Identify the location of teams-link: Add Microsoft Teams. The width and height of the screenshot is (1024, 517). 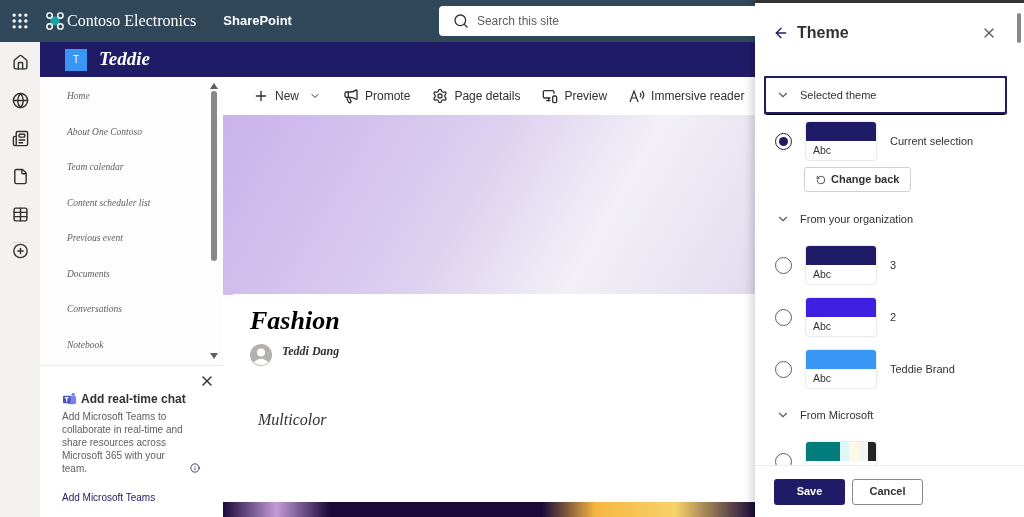
(131, 497).